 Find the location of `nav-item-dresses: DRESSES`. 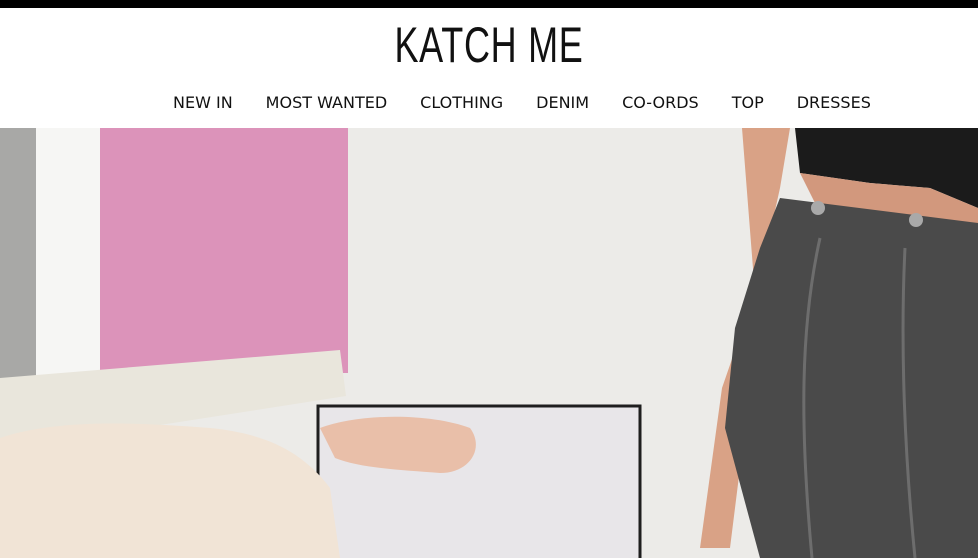

nav-item-dresses: DRESSES is located at coordinates (834, 103).